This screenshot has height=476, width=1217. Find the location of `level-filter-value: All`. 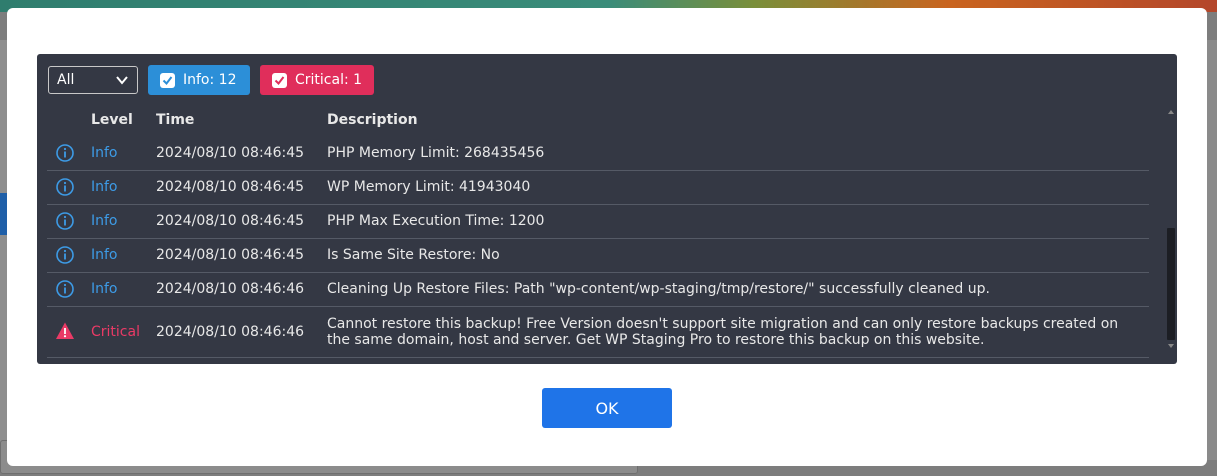

level-filter-value: All is located at coordinates (66, 80).